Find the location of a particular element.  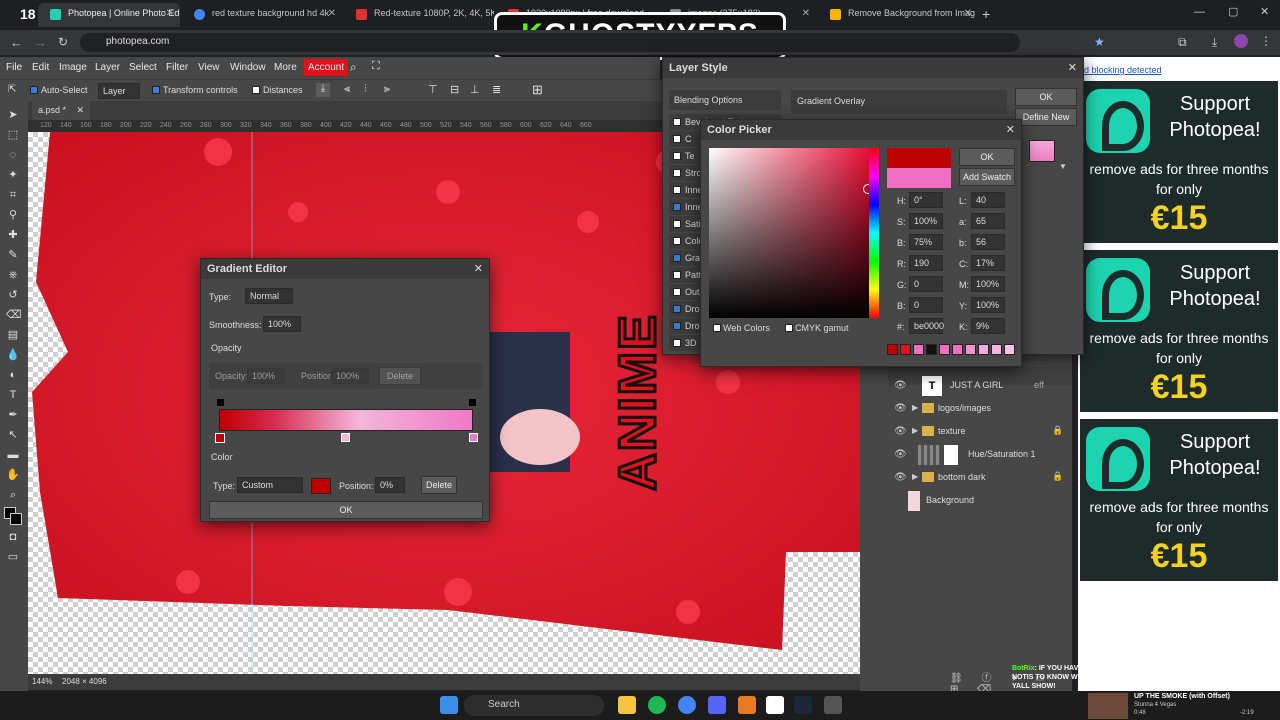

taskbar-search: Search is located at coordinates (534, 705).